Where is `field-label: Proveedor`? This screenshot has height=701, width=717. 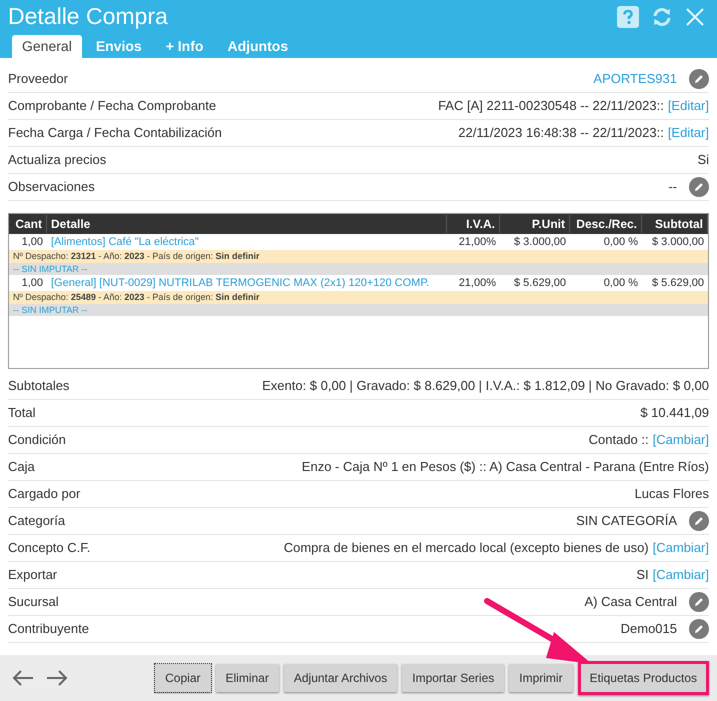
field-label: Proveedor is located at coordinates (38, 79).